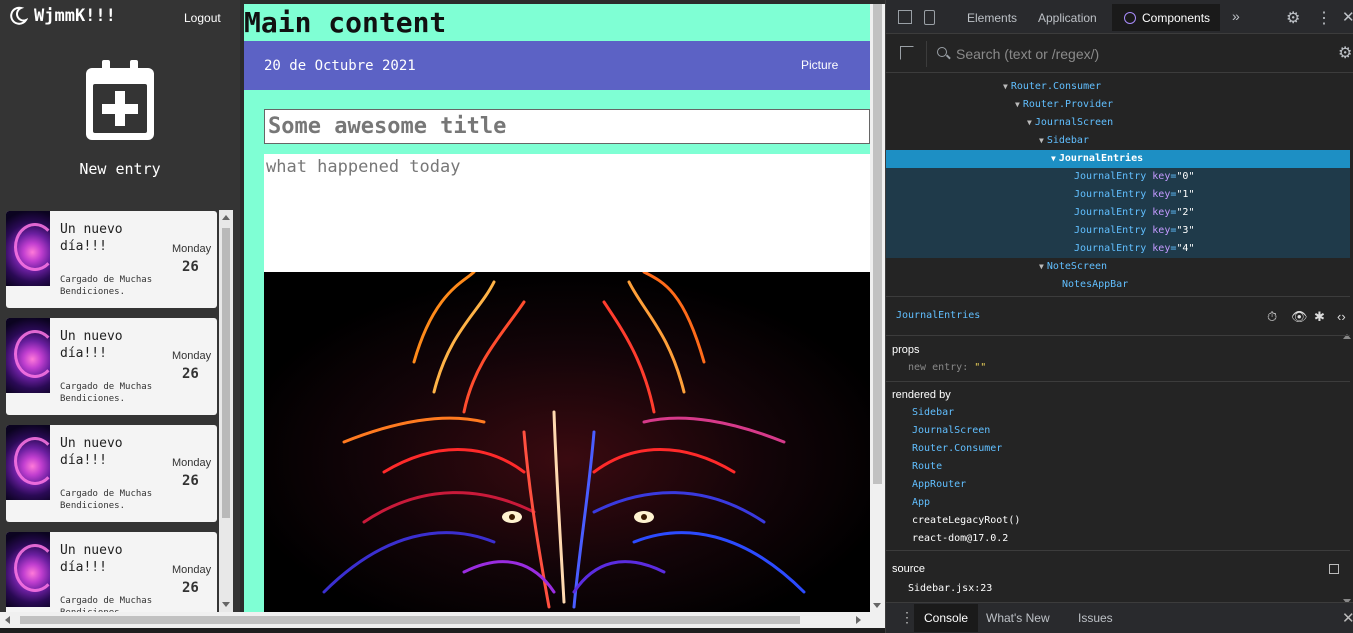 This screenshot has width=1353, height=633. What do you see at coordinates (567, 126) in the screenshot?
I see `note-title-input` at bounding box center [567, 126].